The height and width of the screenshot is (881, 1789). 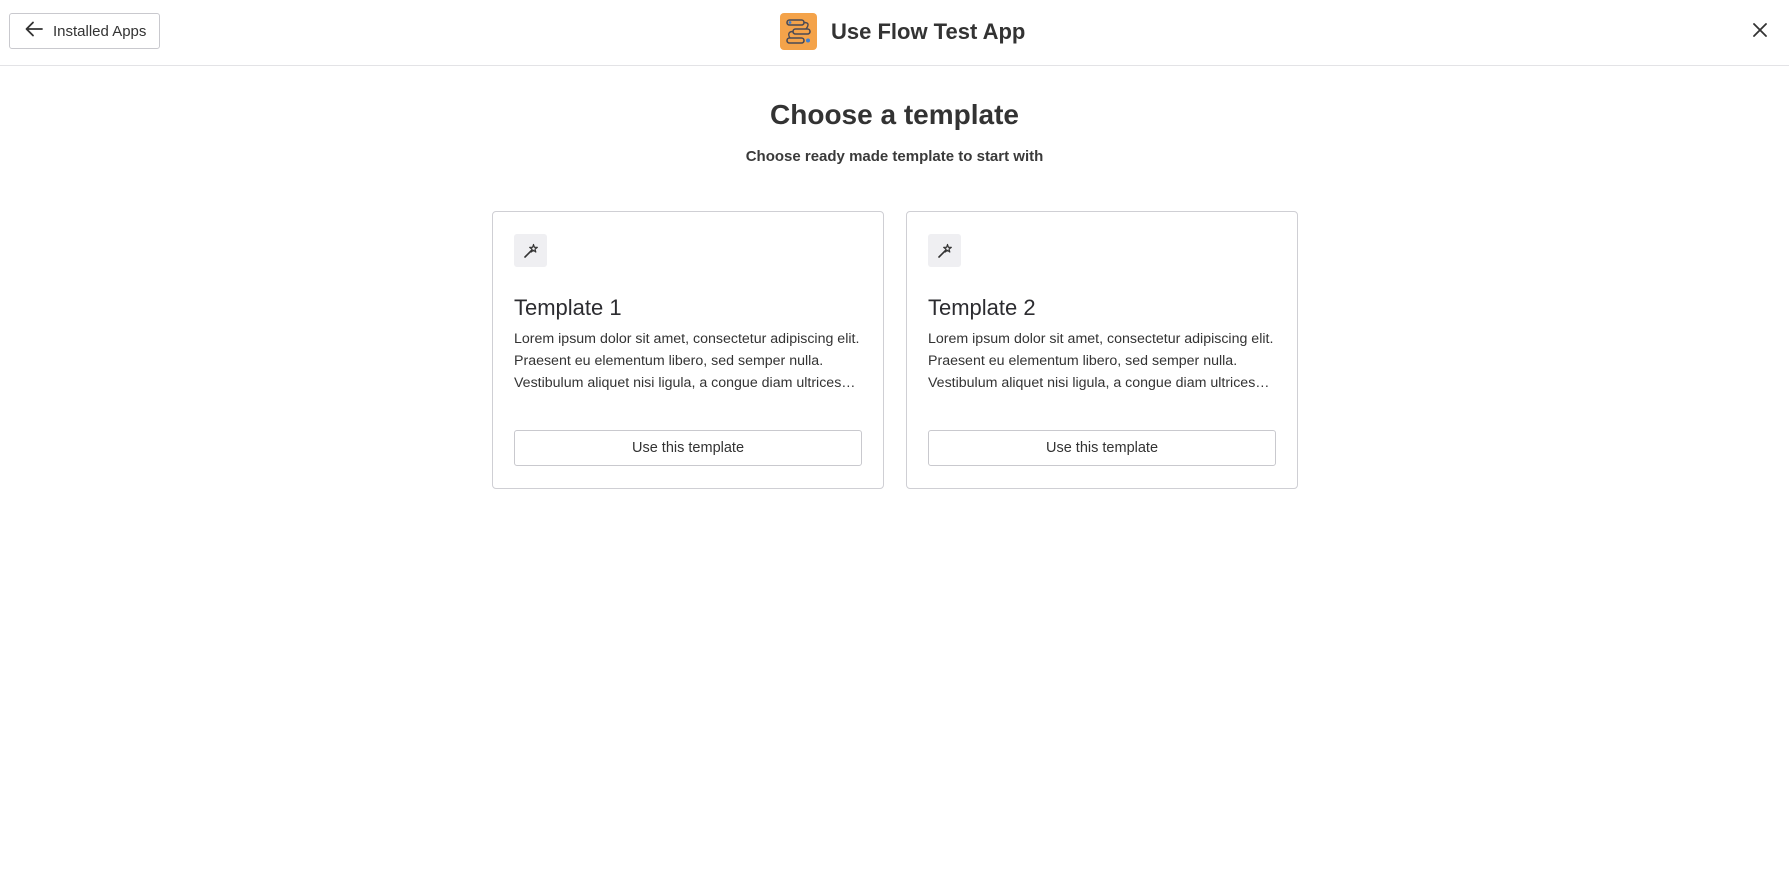 I want to click on close-button, so click(x=1760, y=32).